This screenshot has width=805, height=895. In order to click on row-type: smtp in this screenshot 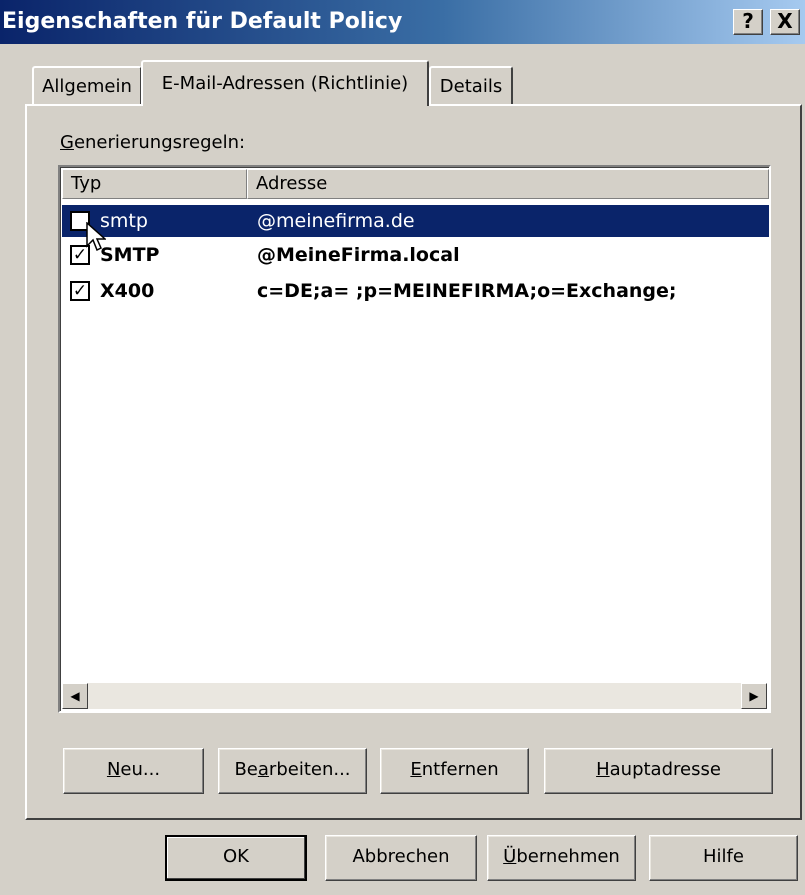, I will do `click(124, 221)`.